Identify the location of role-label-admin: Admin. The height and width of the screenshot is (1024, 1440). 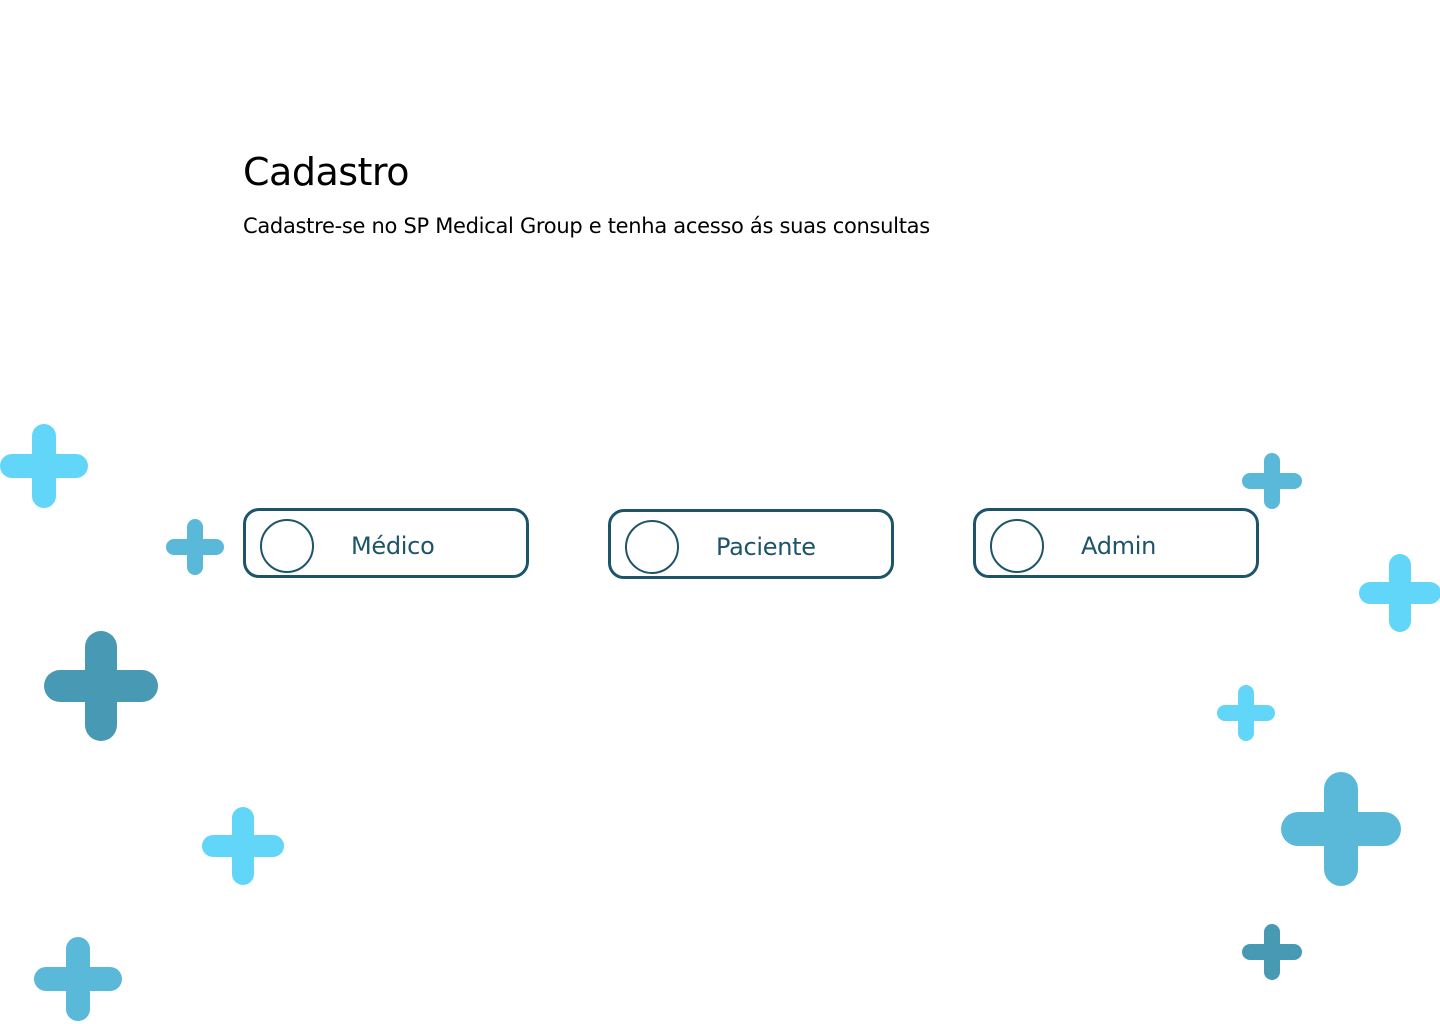
(1118, 546).